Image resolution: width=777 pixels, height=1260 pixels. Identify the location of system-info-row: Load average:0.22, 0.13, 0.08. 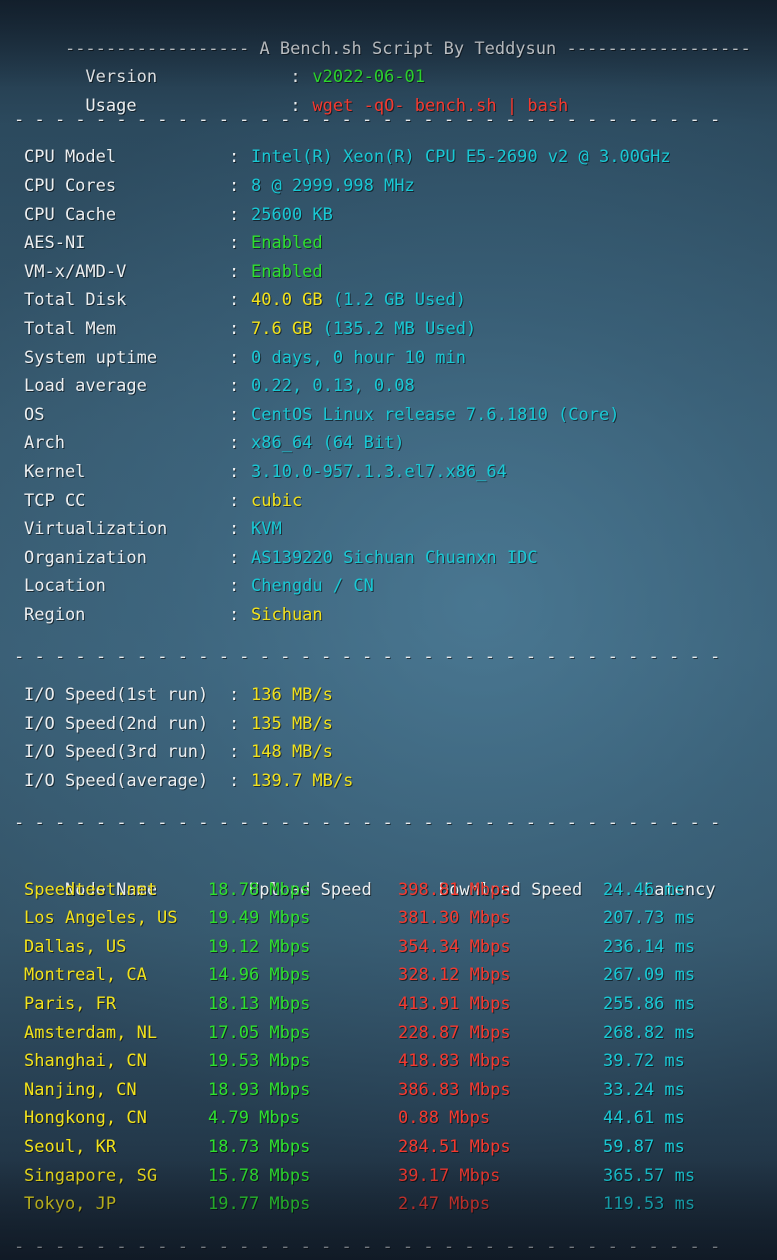
(388, 386).